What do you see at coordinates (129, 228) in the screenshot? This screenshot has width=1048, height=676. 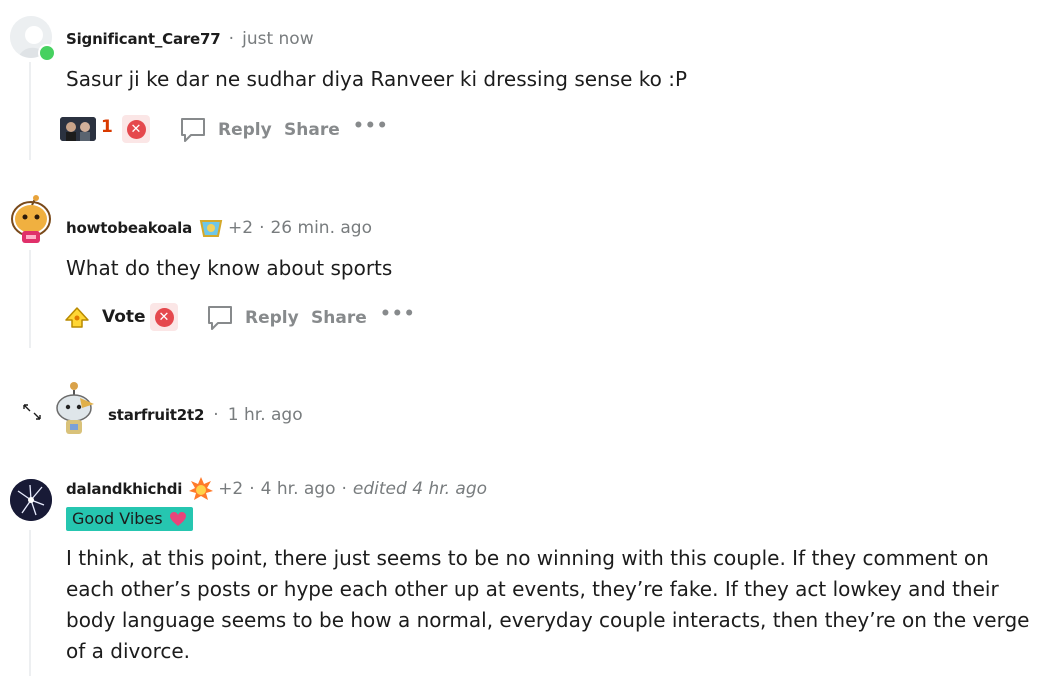 I see `username: howtobeakoala` at bounding box center [129, 228].